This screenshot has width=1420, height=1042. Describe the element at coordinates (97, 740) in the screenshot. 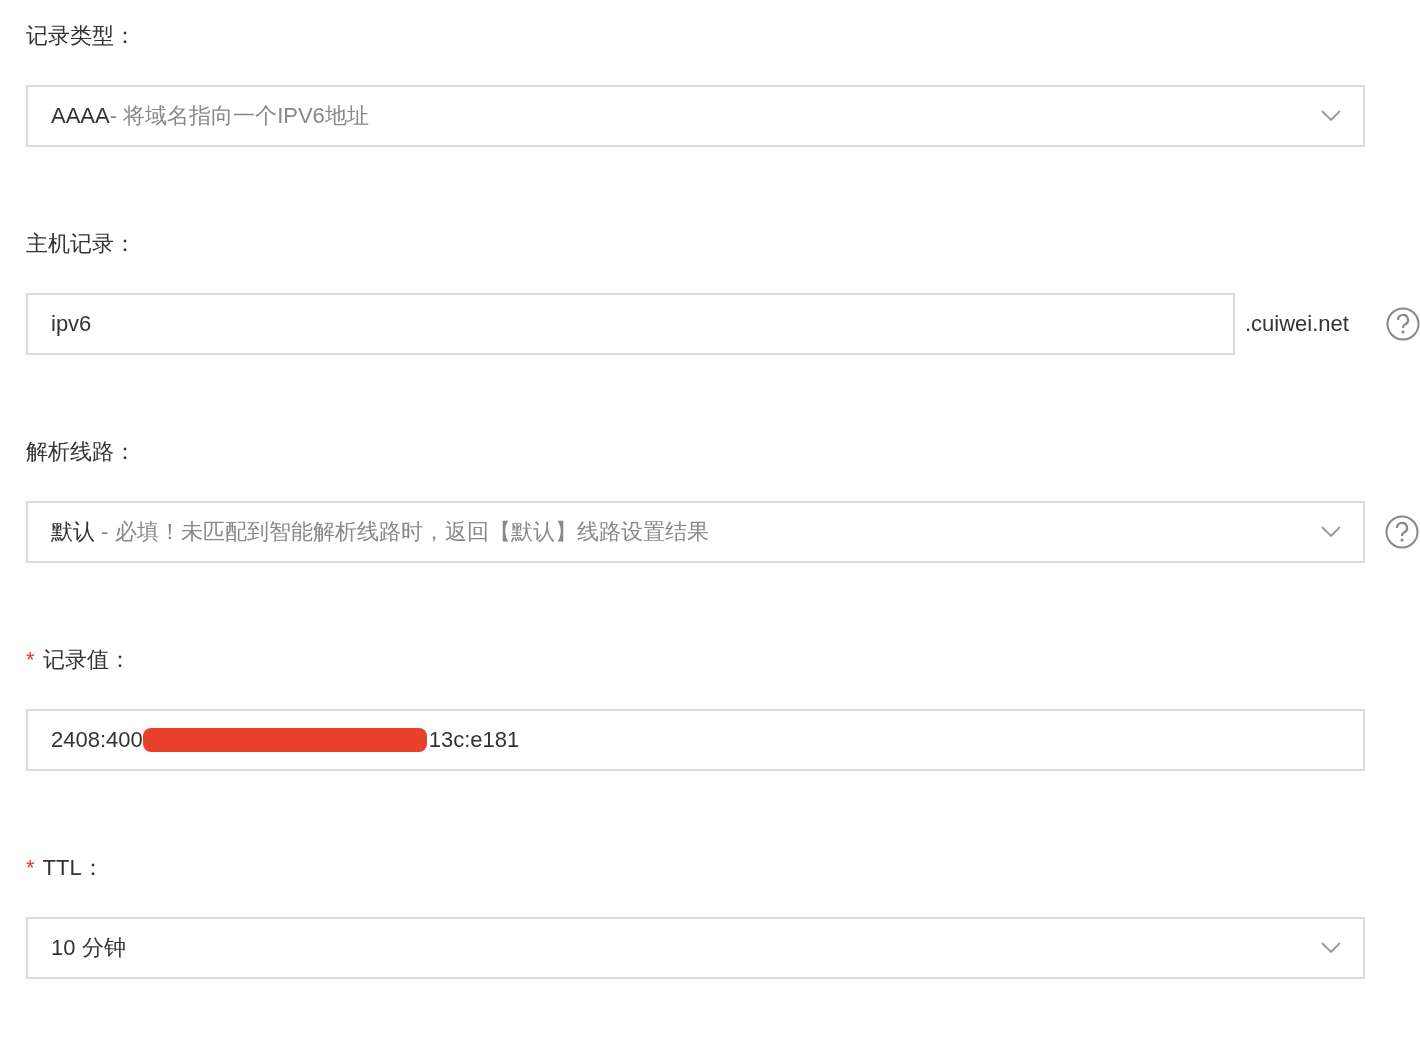

I see `input-value: 2408:400` at that location.